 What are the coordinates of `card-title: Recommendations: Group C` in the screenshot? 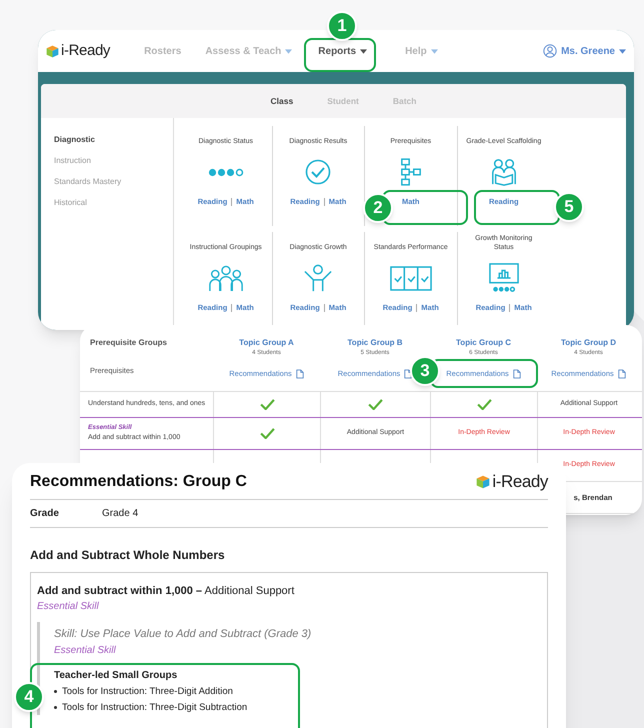 It's located at (138, 482).